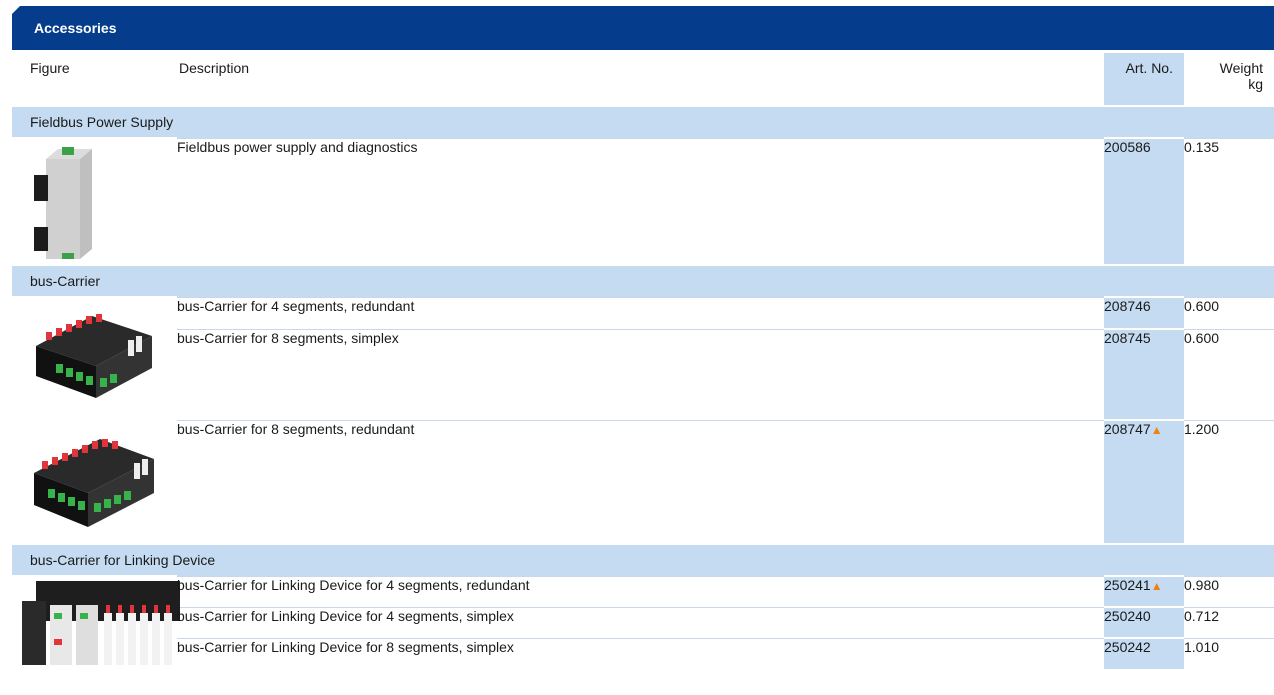  What do you see at coordinates (50, 68) in the screenshot?
I see `column-header-figure: Figure` at bounding box center [50, 68].